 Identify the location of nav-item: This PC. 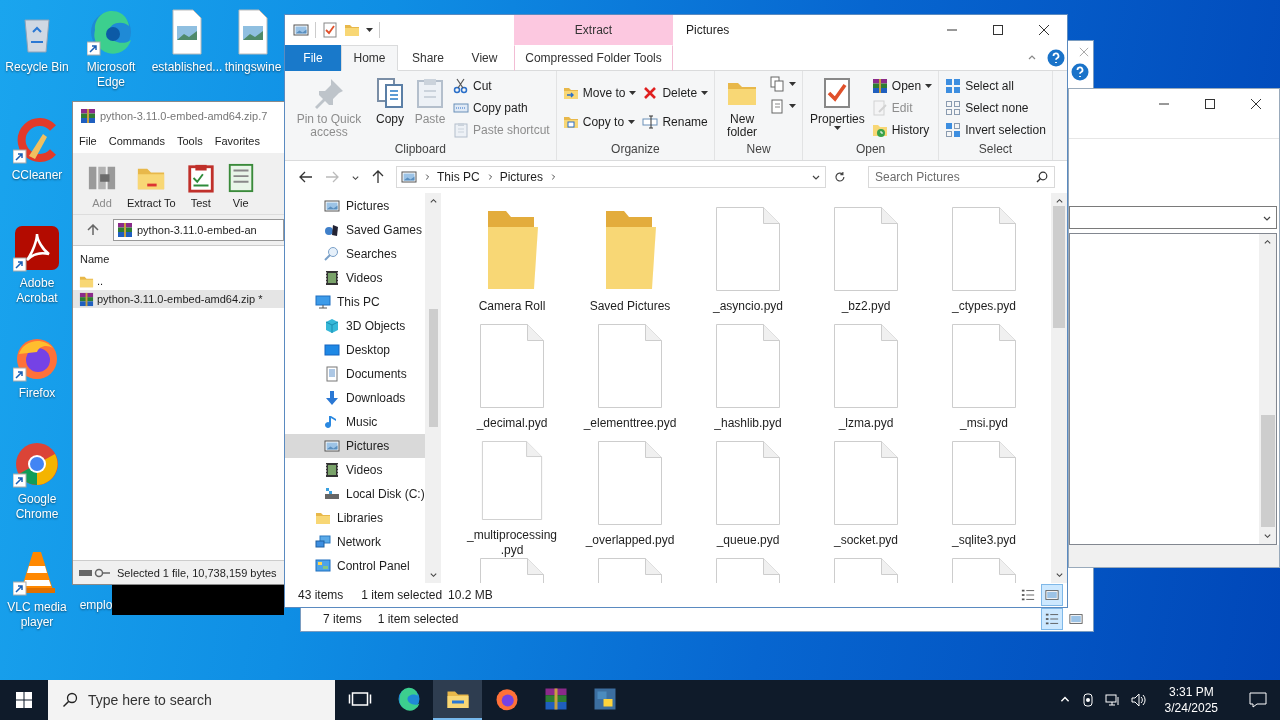
(355, 302).